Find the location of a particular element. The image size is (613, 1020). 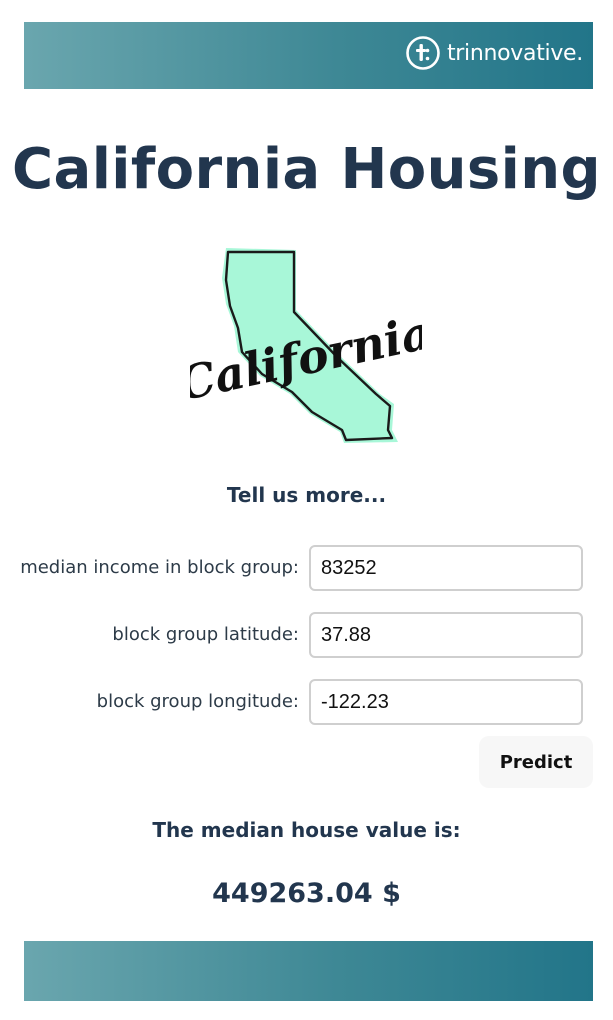

predict-button: Predict is located at coordinates (536, 762).